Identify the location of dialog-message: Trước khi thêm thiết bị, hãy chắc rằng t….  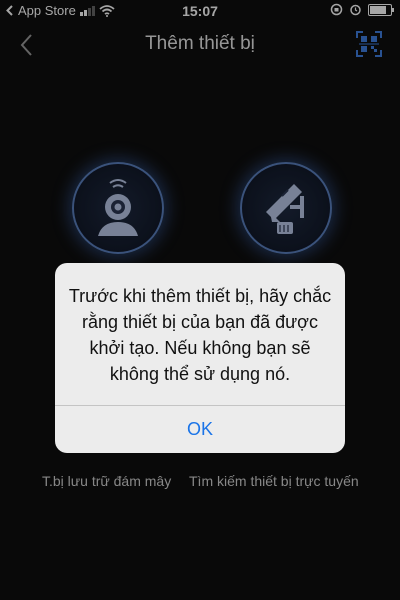
(200, 335).